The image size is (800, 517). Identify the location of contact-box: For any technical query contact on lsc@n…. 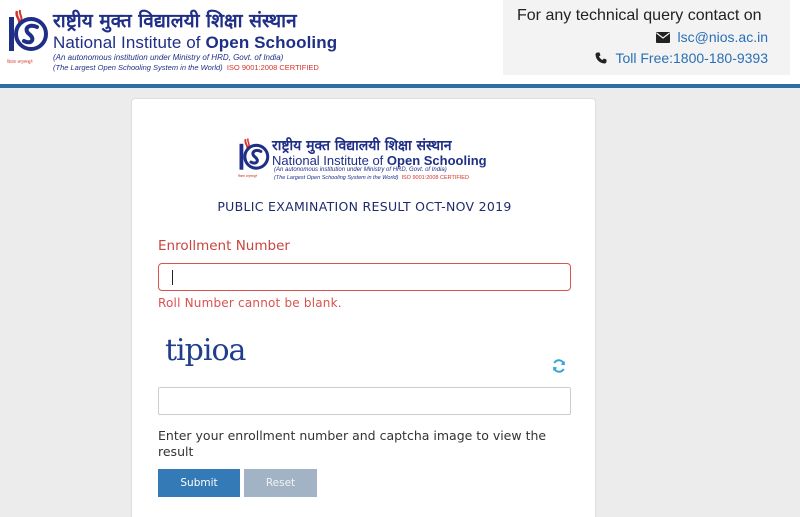
(646, 37).